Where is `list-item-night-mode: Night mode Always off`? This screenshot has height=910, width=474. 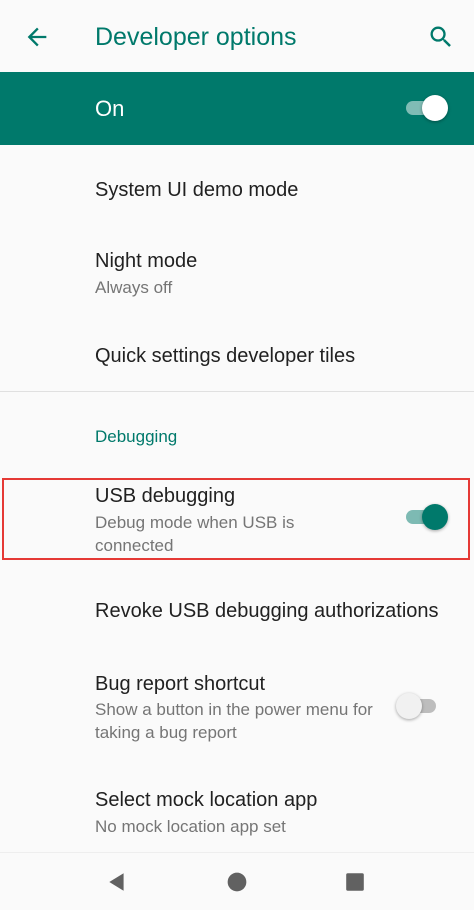
list-item-night-mode: Night mode Always off is located at coordinates (237, 275).